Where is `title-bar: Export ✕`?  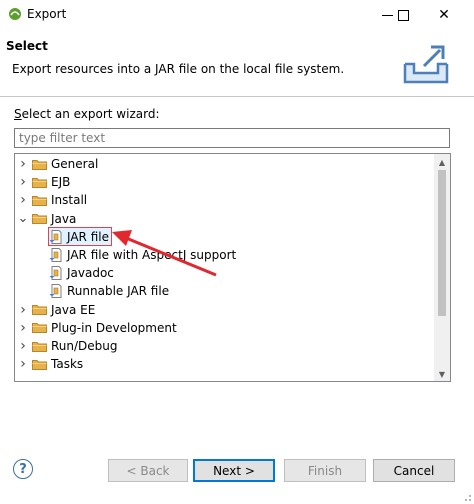 title-bar: Export ✕ is located at coordinates (237, 15).